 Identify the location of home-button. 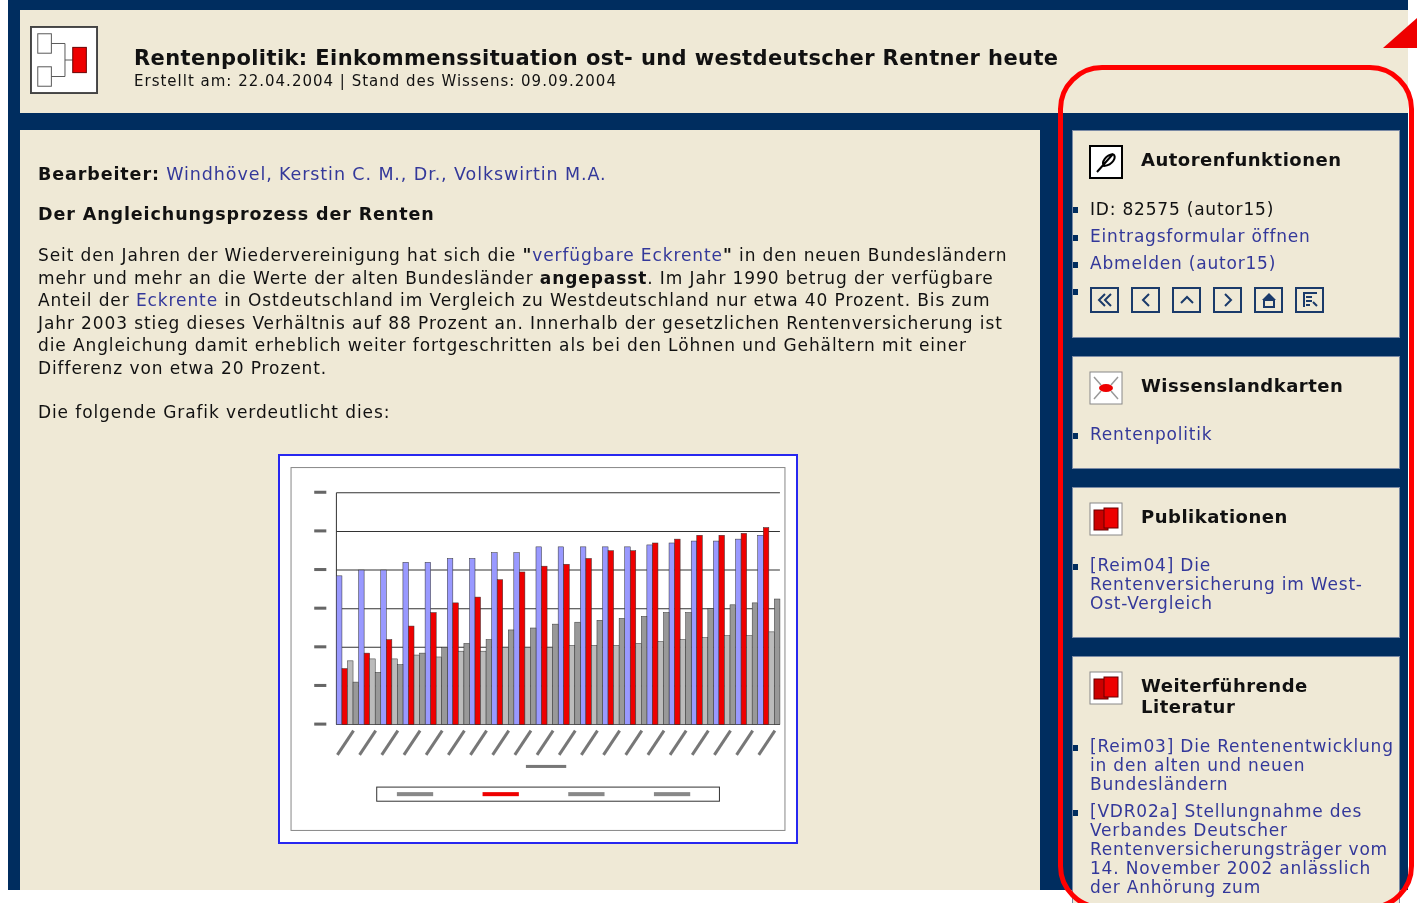
(1268, 300).